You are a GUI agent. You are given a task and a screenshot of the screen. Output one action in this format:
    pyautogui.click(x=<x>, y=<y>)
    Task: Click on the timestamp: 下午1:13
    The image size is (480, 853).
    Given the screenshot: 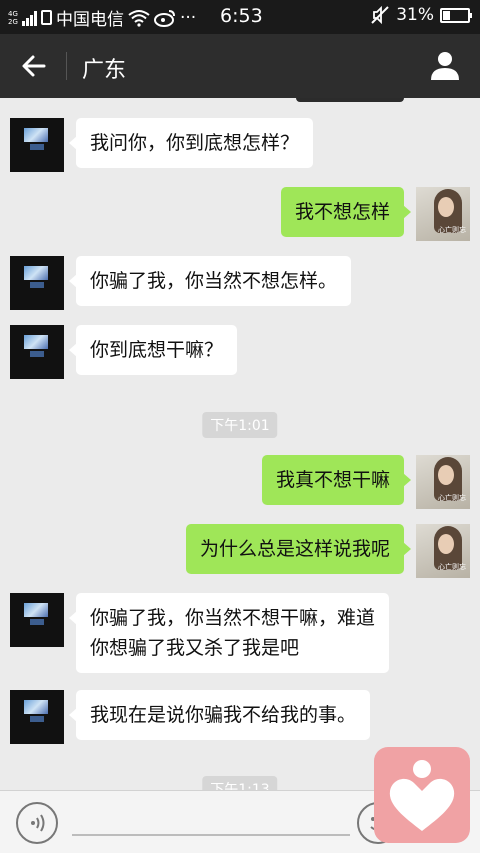 What is the action you would take?
    pyautogui.click(x=240, y=783)
    